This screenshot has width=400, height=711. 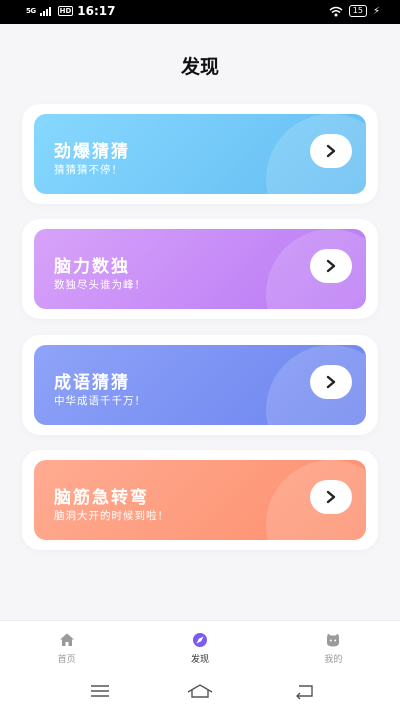 I want to click on home-outline-icon, so click(x=200, y=691).